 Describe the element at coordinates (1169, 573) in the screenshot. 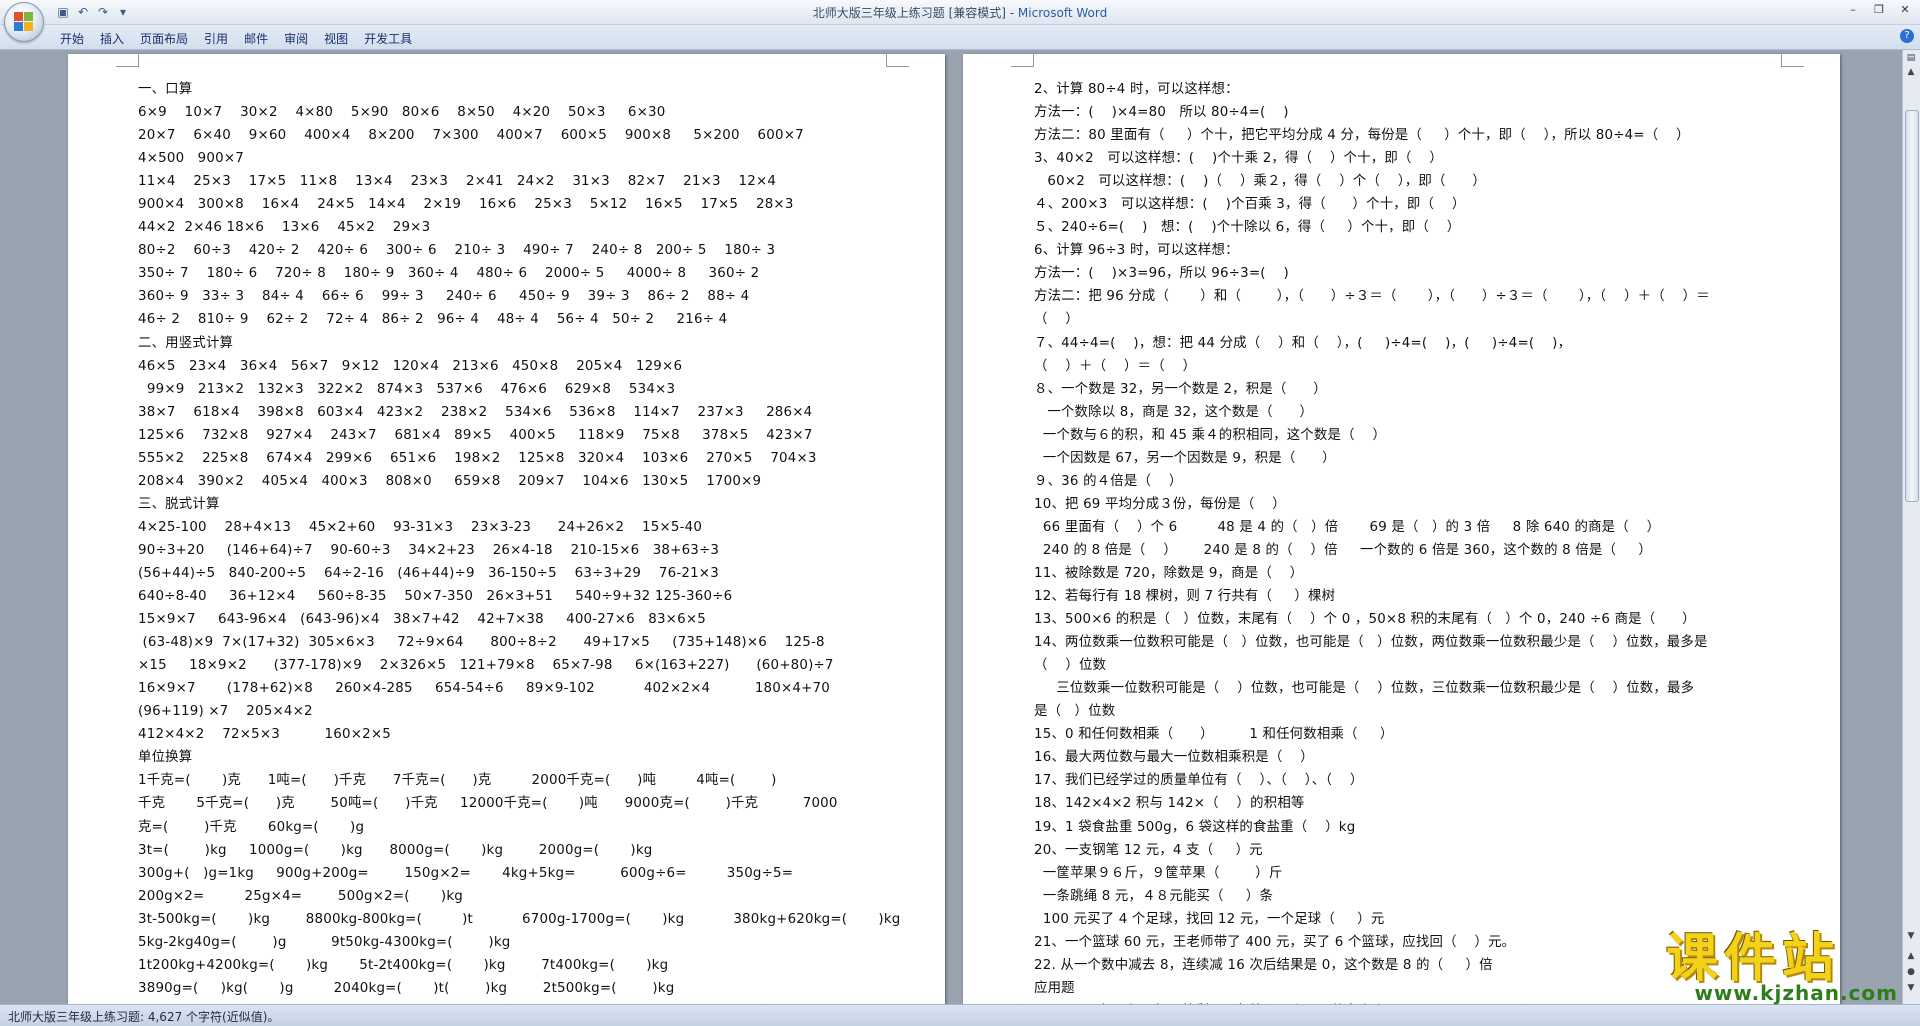

I see `text-line: 11、被除数是 720，除数是 9，商是（ ）` at that location.